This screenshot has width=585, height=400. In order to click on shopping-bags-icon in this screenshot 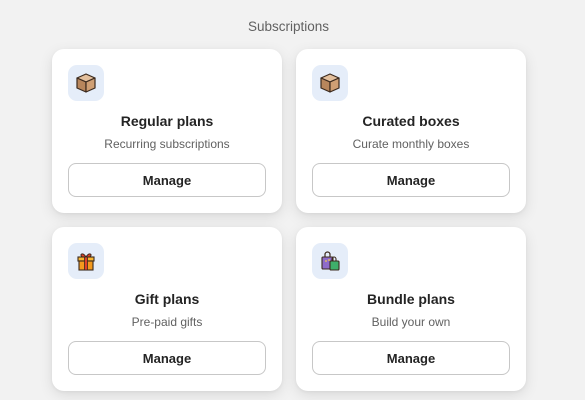, I will do `click(330, 261)`.